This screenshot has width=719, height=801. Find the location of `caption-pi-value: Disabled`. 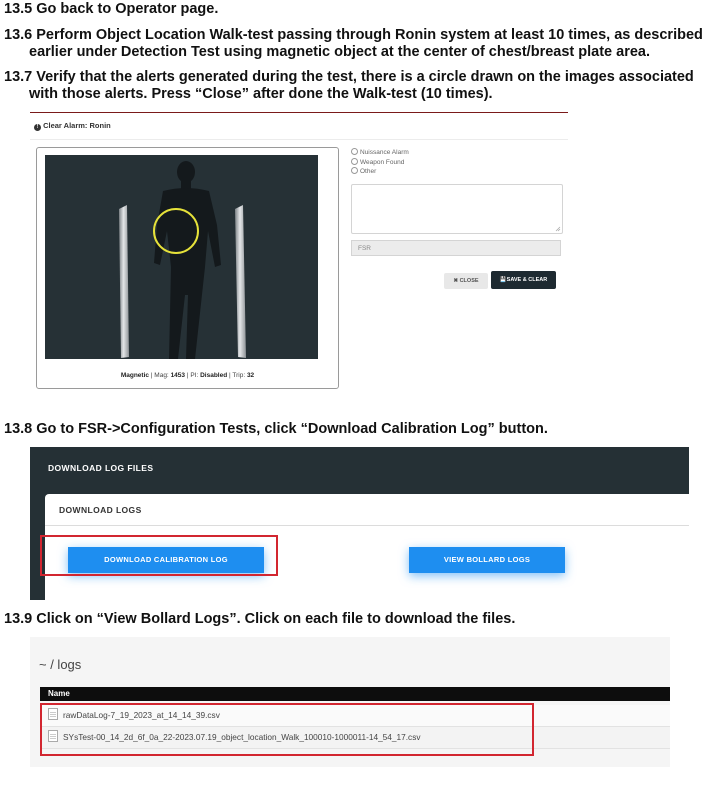

caption-pi-value: Disabled is located at coordinates (214, 375).